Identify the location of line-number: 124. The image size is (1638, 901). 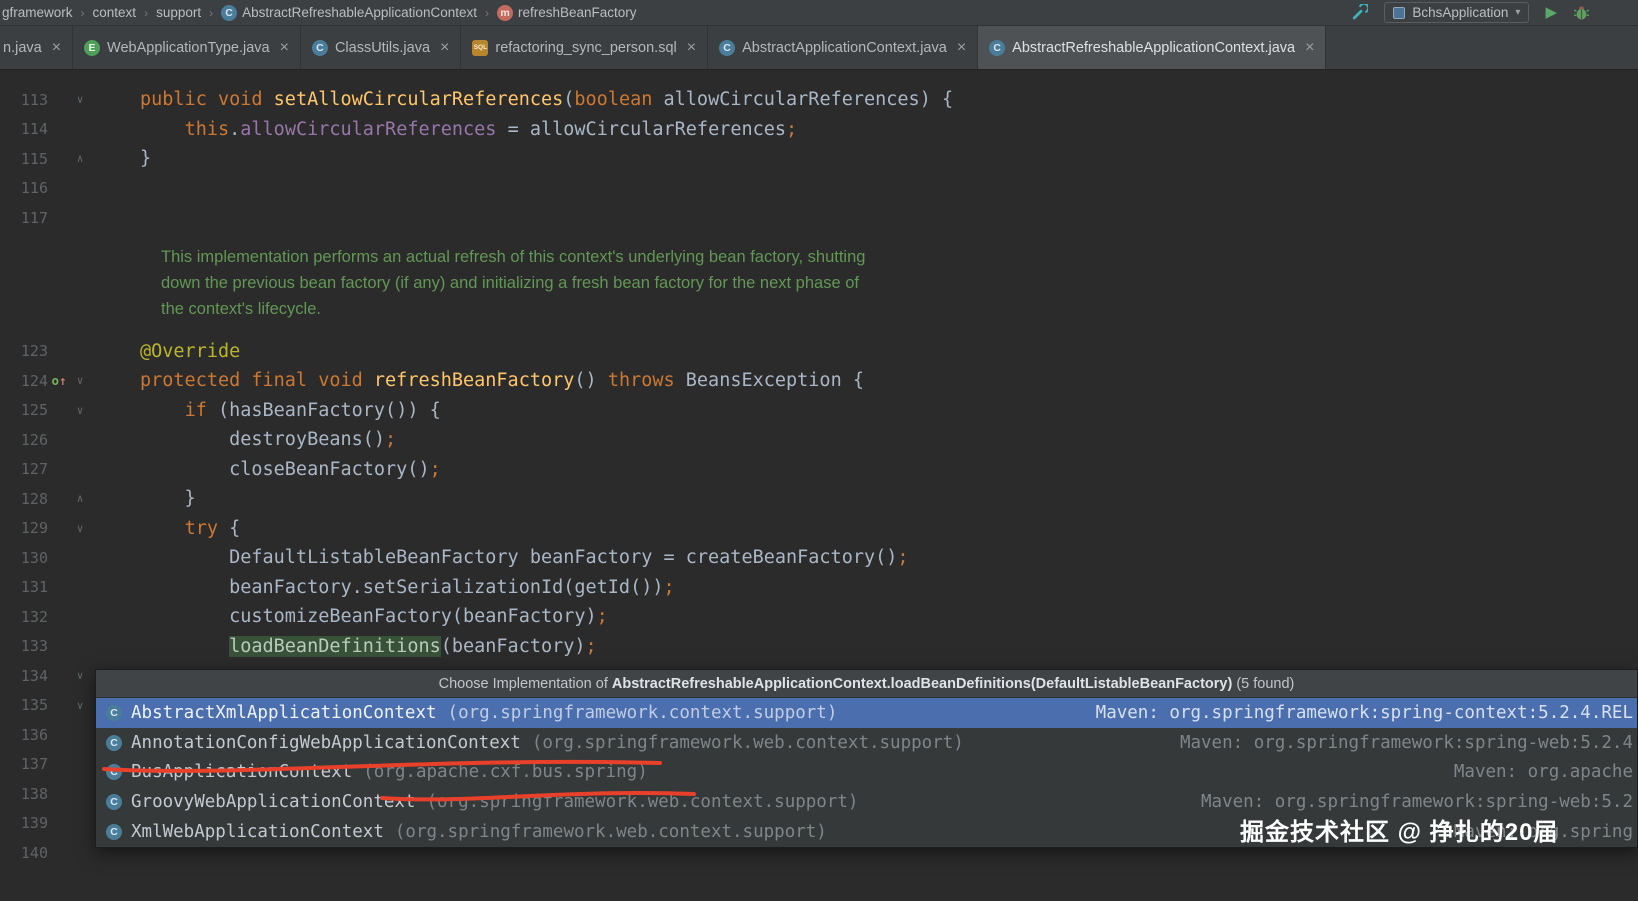
(24, 381).